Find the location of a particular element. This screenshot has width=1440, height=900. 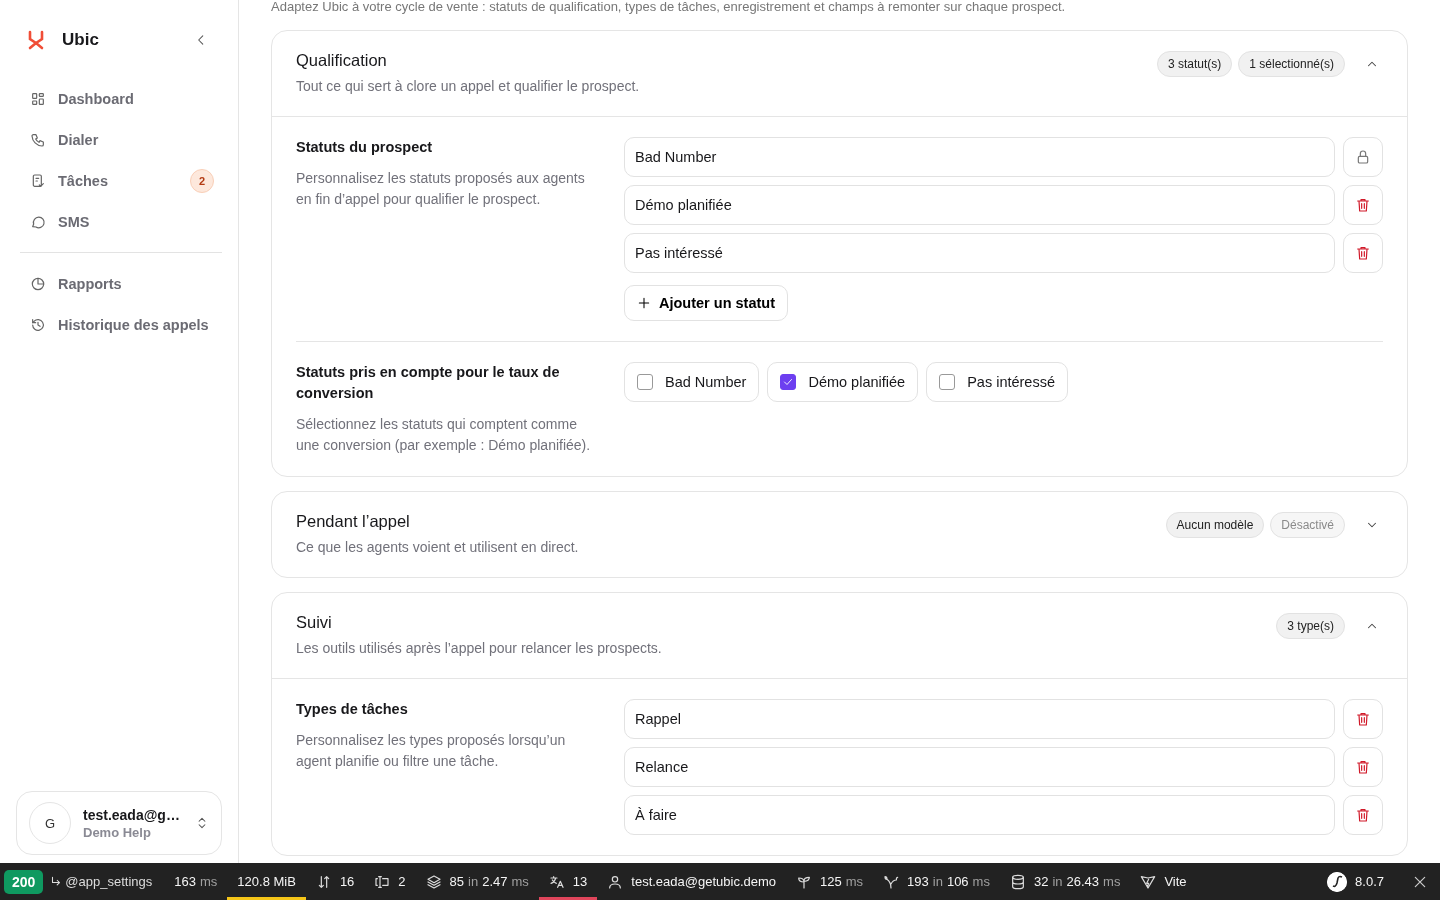

checkbox-option: Pas intéressé is located at coordinates (997, 382).